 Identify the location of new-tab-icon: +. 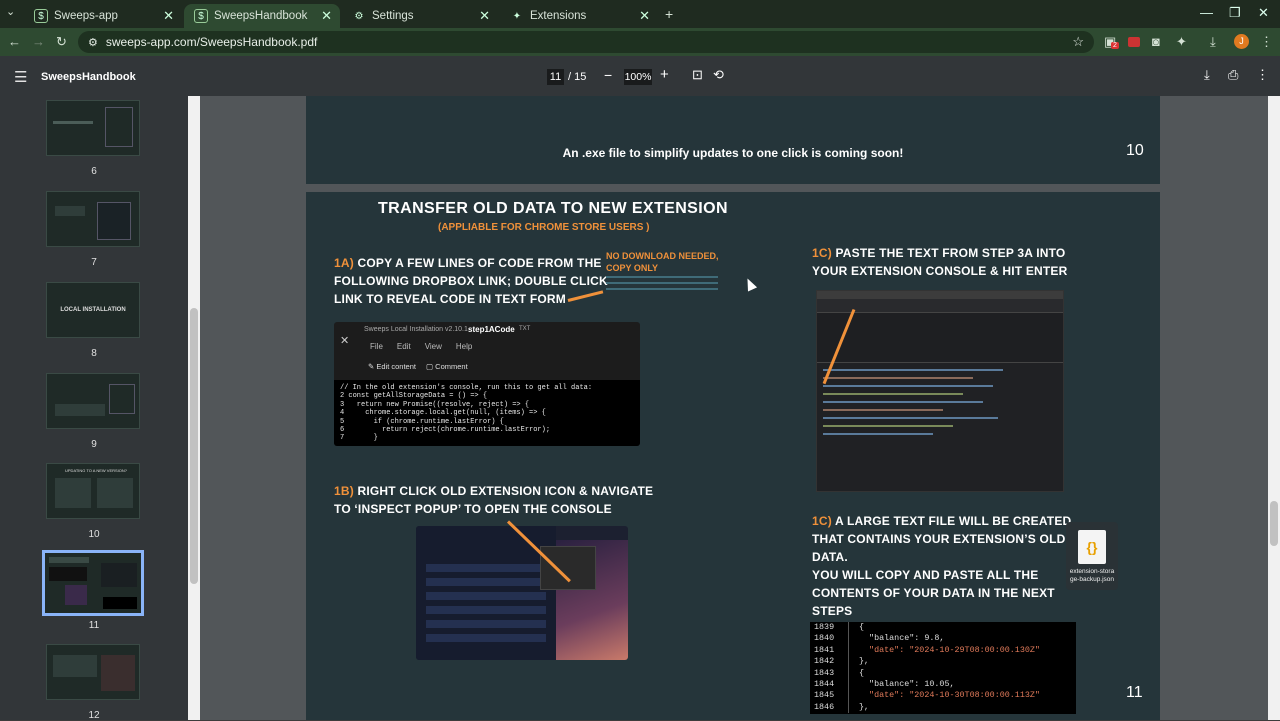
(669, 14).